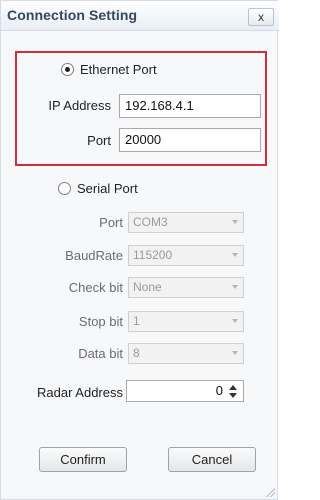  I want to click on resize-grip-icon, so click(270, 492).